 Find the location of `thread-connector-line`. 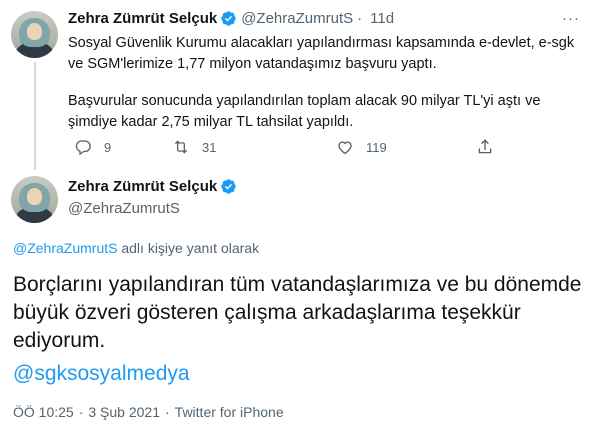

thread-connector-line is located at coordinates (35, 116).